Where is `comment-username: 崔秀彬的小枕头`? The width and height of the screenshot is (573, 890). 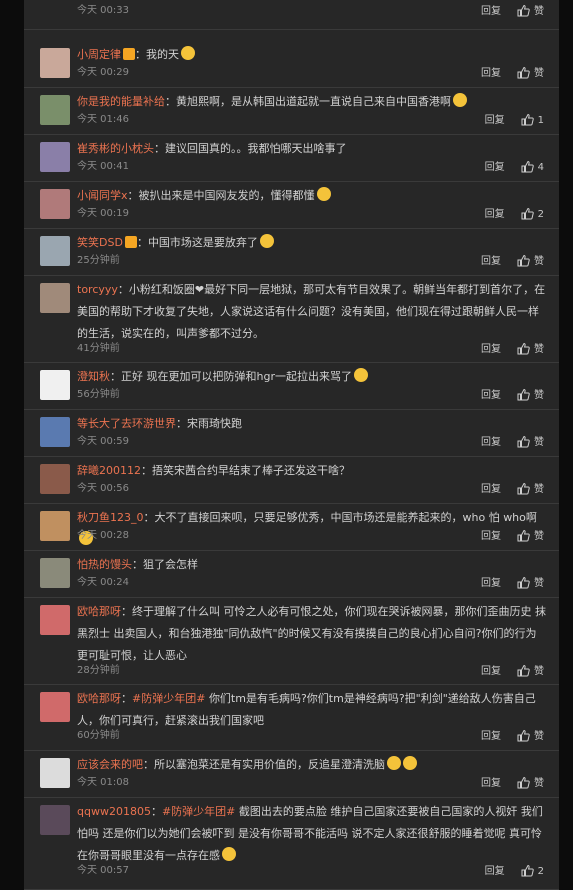
comment-username: 崔秀彬的小枕头 is located at coordinates (115, 148).